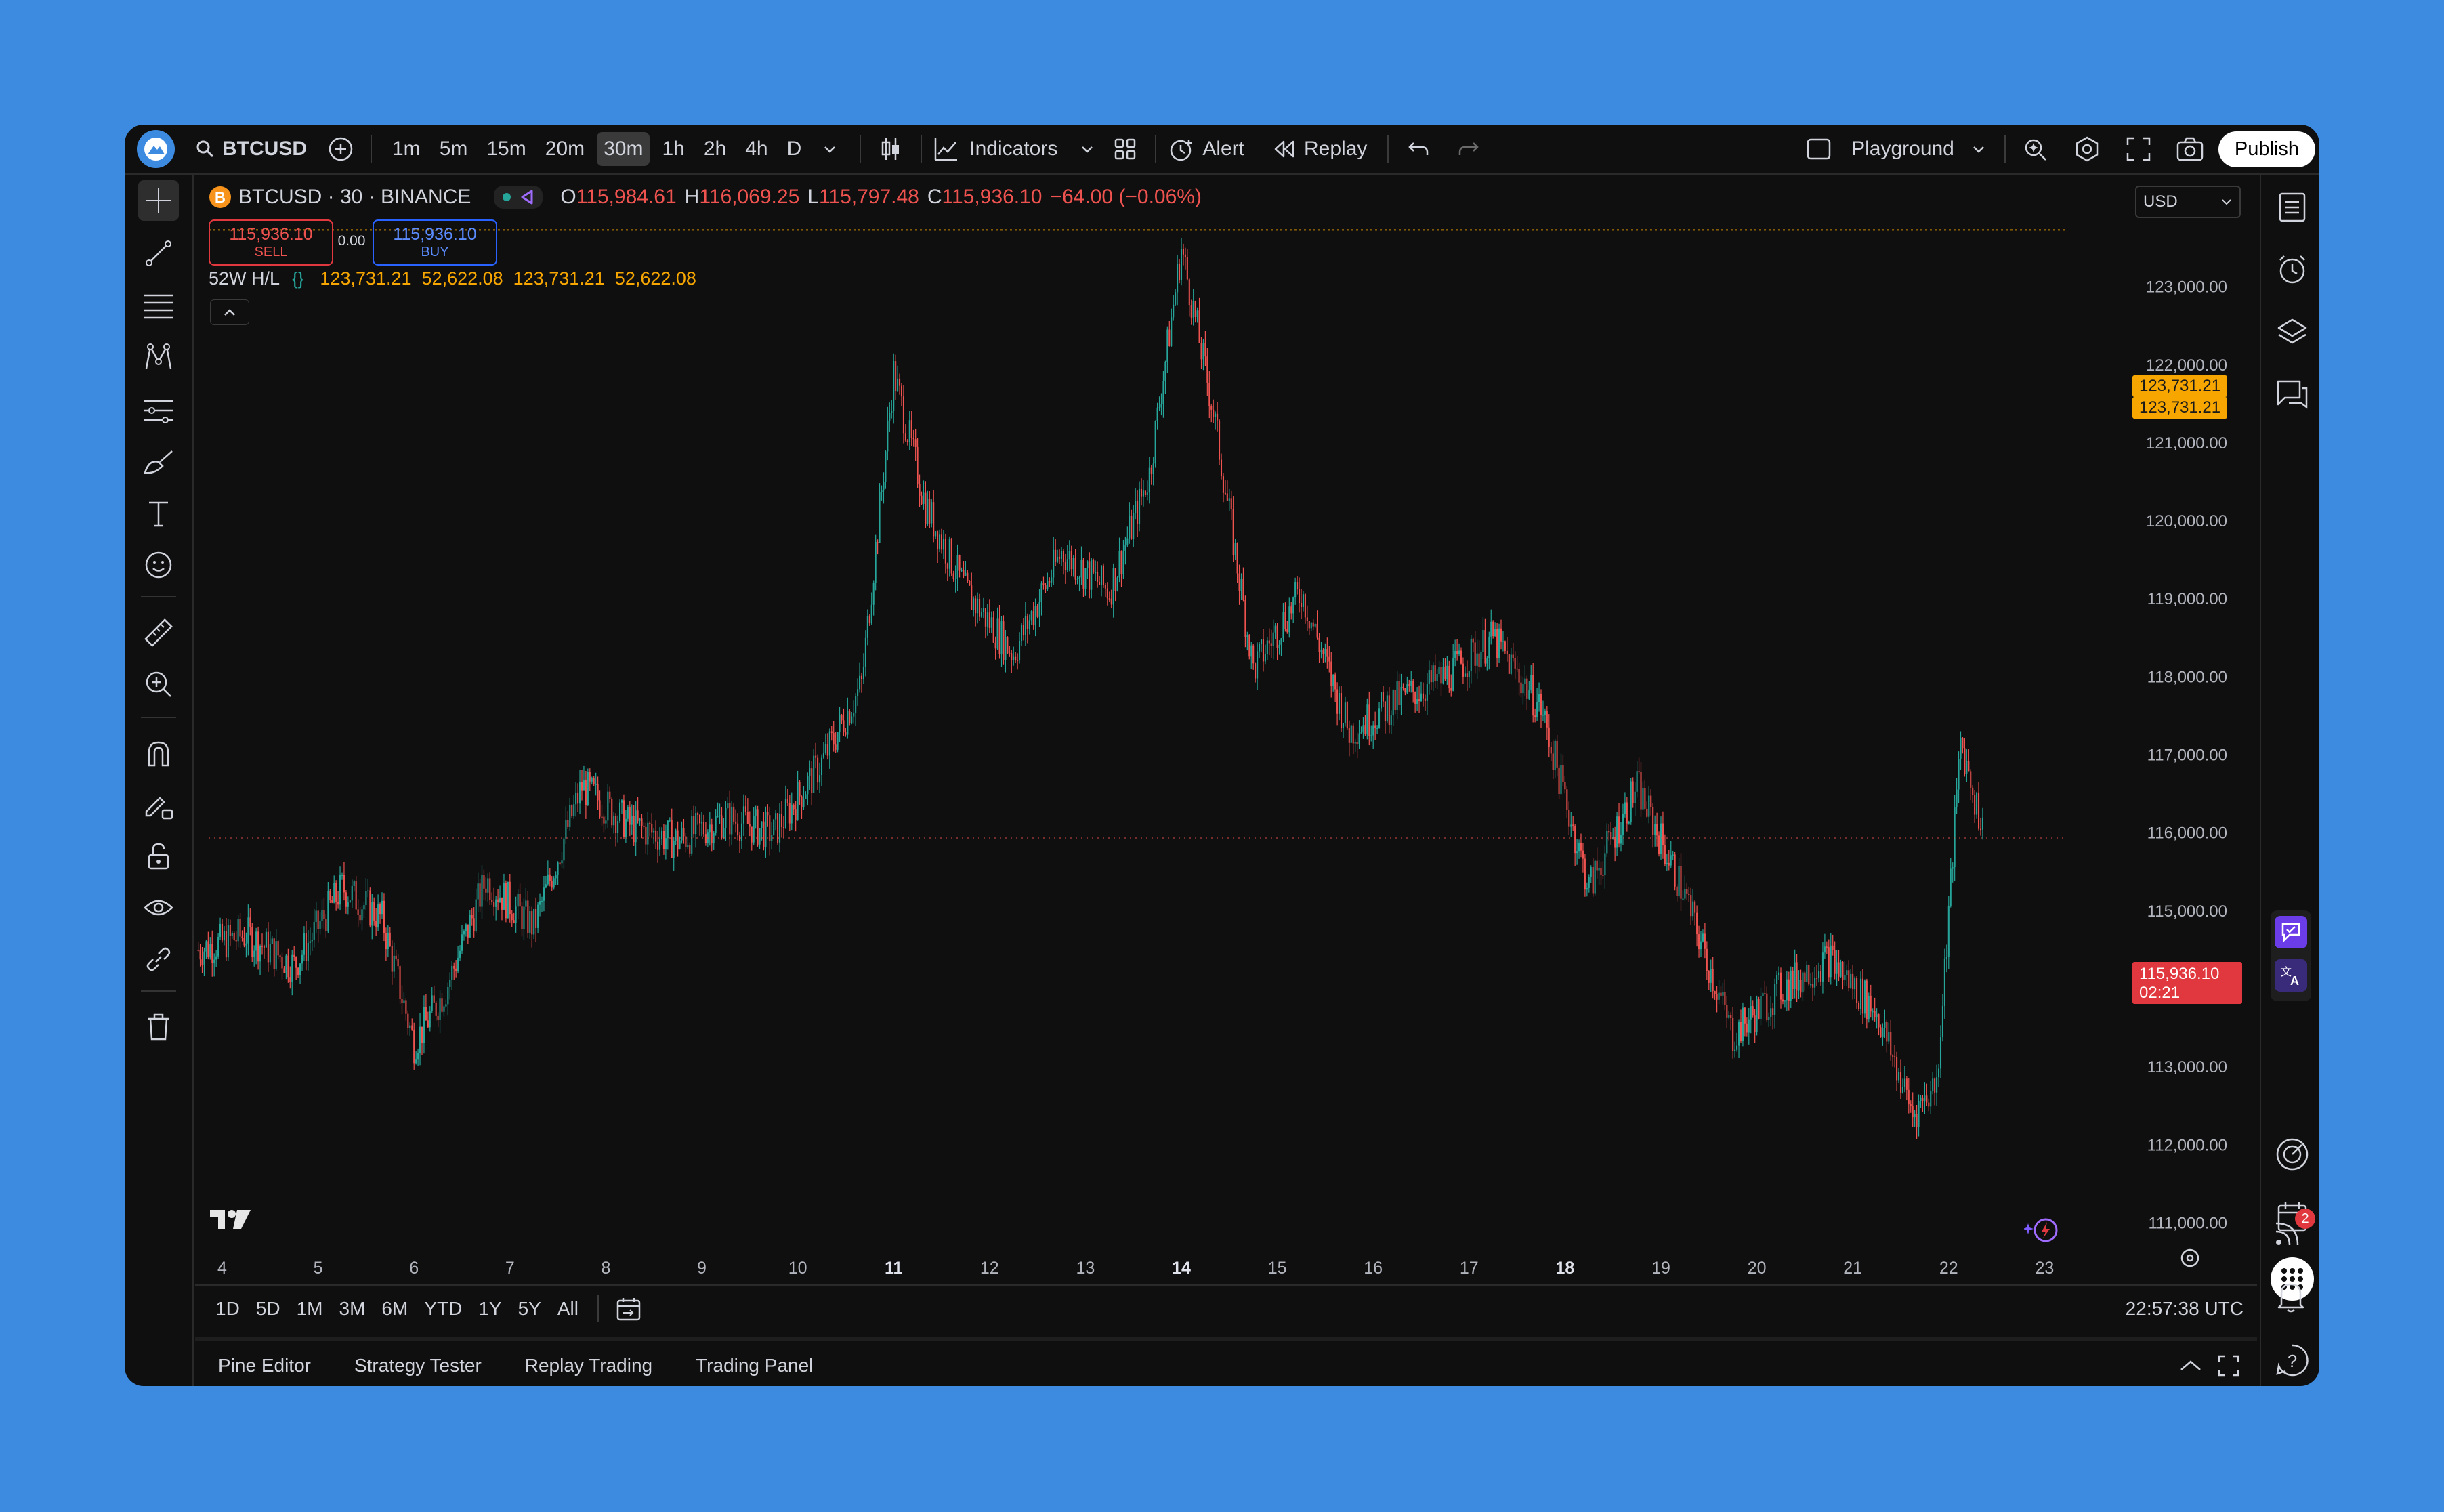  What do you see at coordinates (158, 1027) in the screenshot?
I see `remove-drawings-tool` at bounding box center [158, 1027].